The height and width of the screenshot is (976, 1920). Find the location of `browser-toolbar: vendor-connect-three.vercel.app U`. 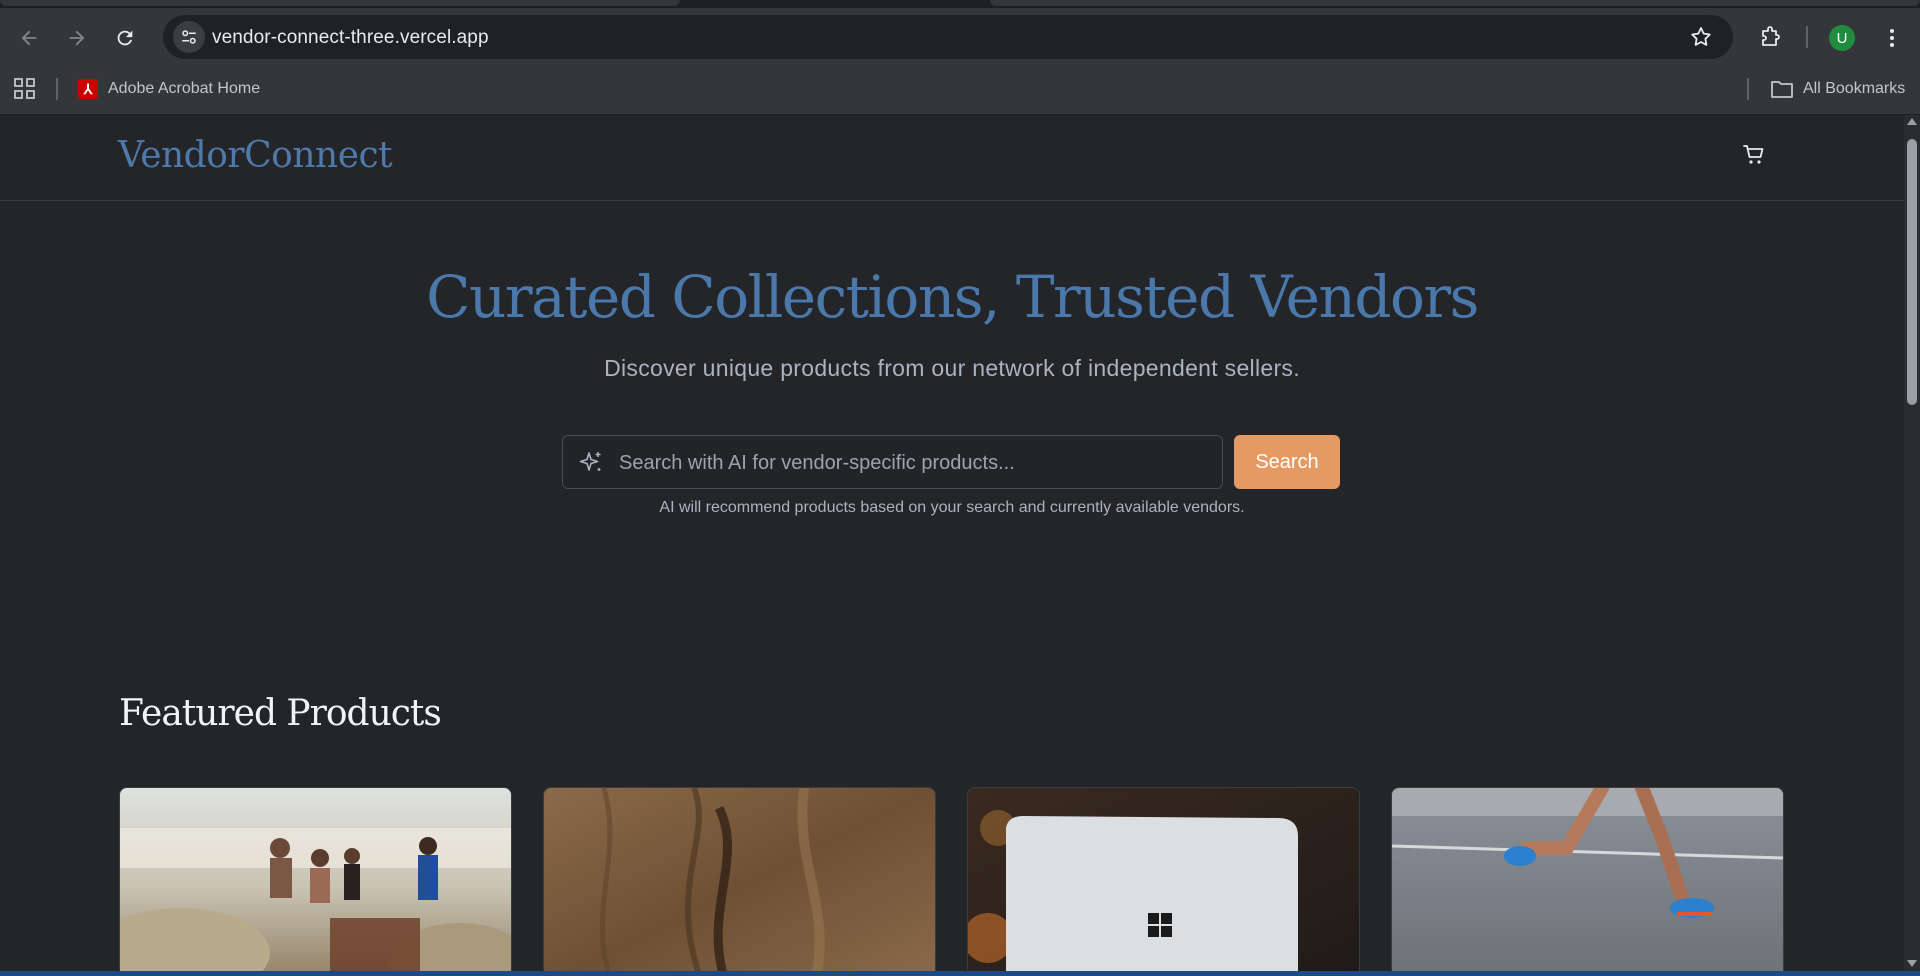

browser-toolbar: vendor-connect-three.vercel.app U is located at coordinates (960, 37).